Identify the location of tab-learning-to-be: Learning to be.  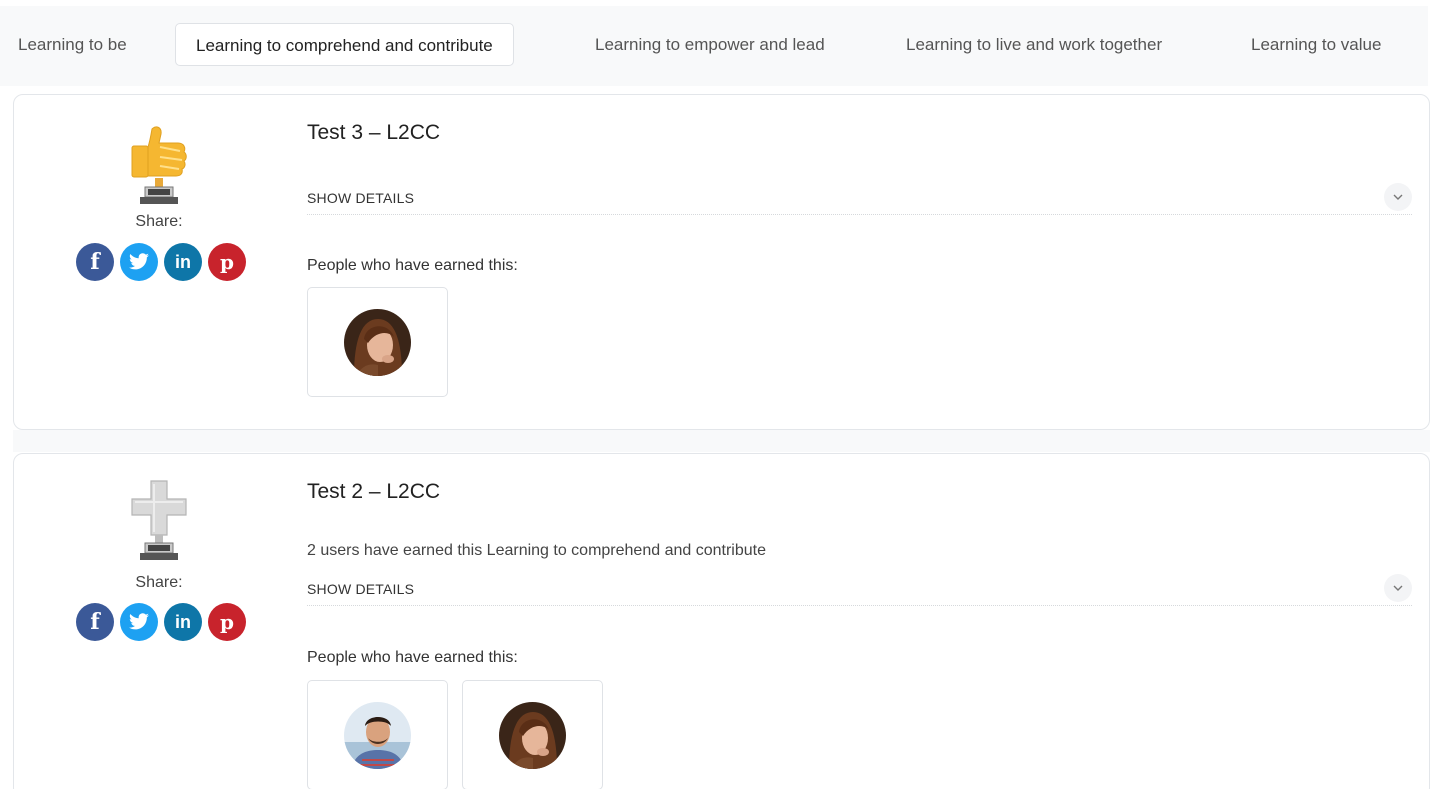
(72, 44).